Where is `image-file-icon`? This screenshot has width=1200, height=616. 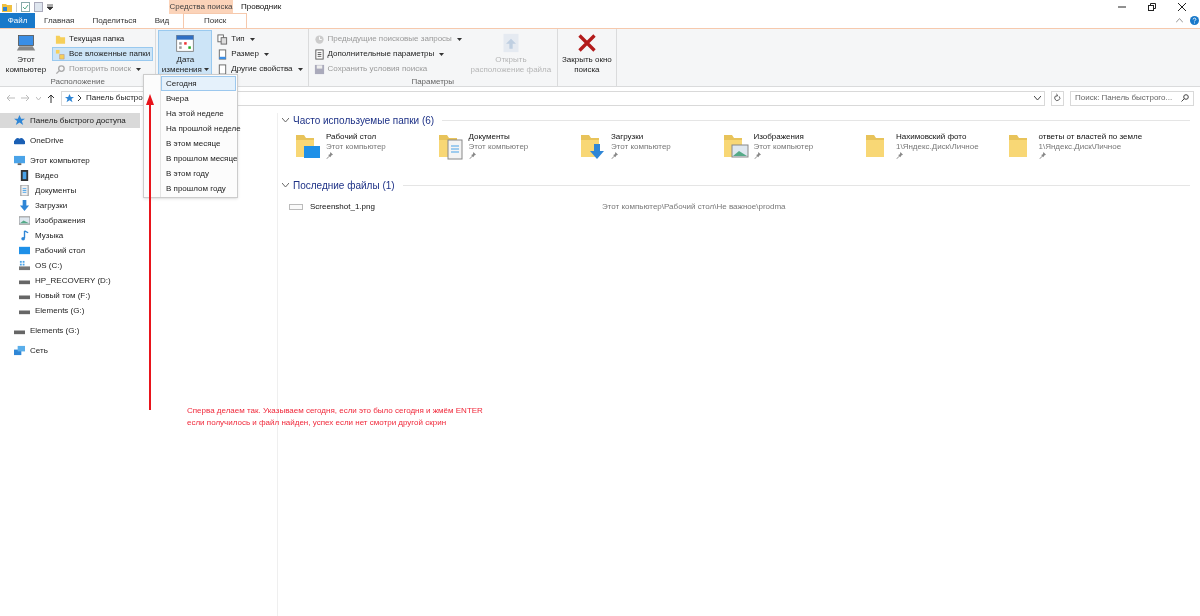
image-file-icon is located at coordinates (296, 207).